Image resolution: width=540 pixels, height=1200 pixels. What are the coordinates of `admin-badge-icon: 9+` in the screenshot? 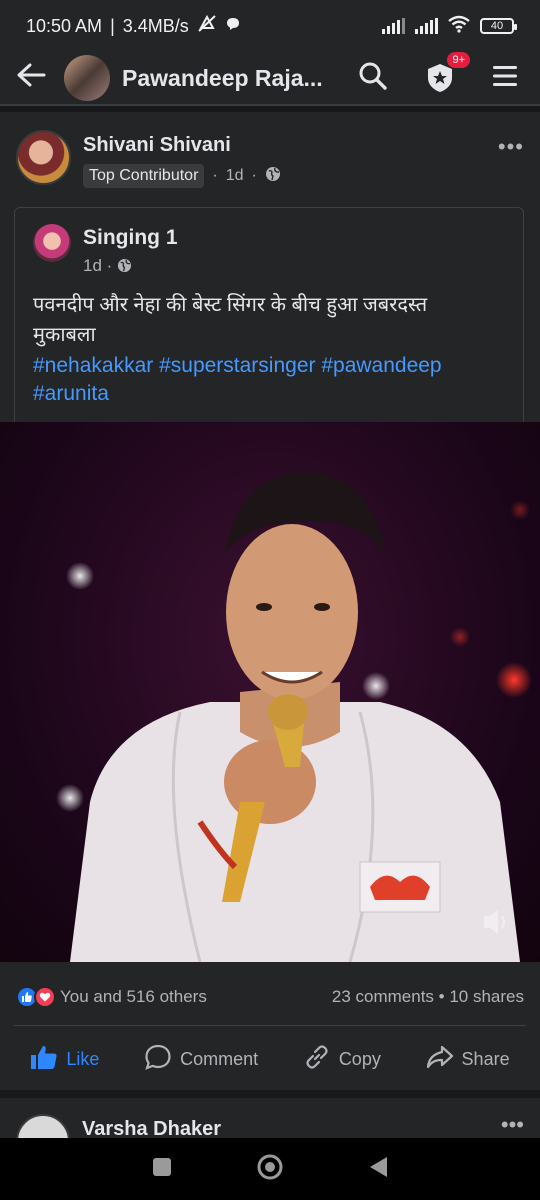 It's located at (447, 73).